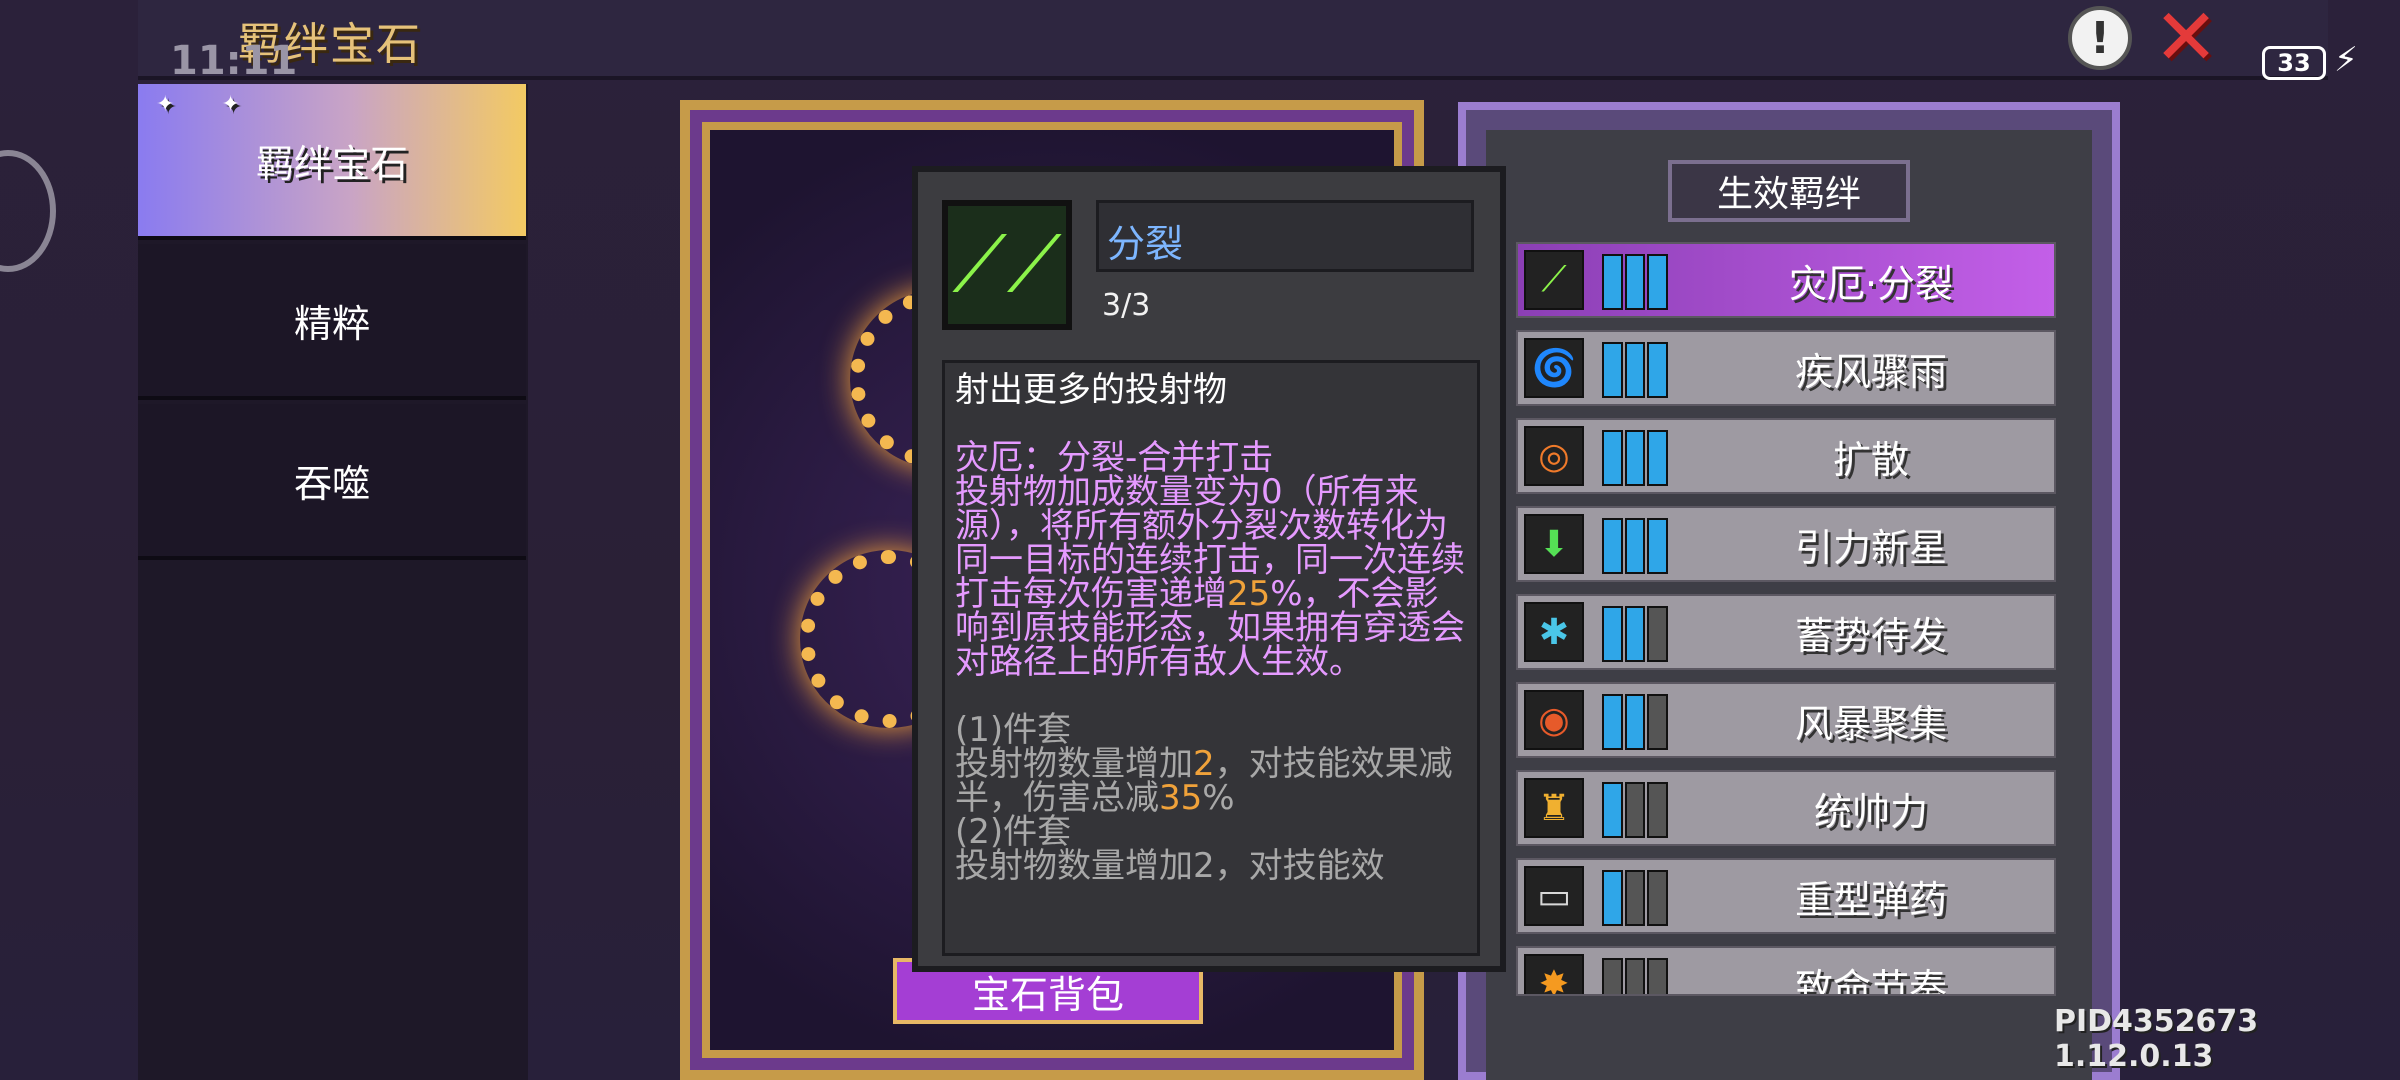 The width and height of the screenshot is (2400, 1080). Describe the element at coordinates (1789, 191) in the screenshot. I see `active-bonds-title: 生效羁绊` at that location.